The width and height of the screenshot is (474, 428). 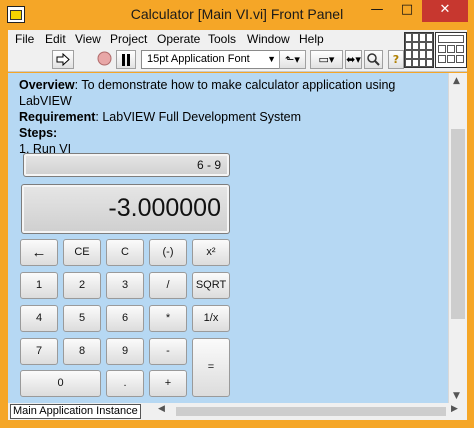 What do you see at coordinates (311, 411) in the screenshot?
I see `horizontal-scroll-thumb` at bounding box center [311, 411].